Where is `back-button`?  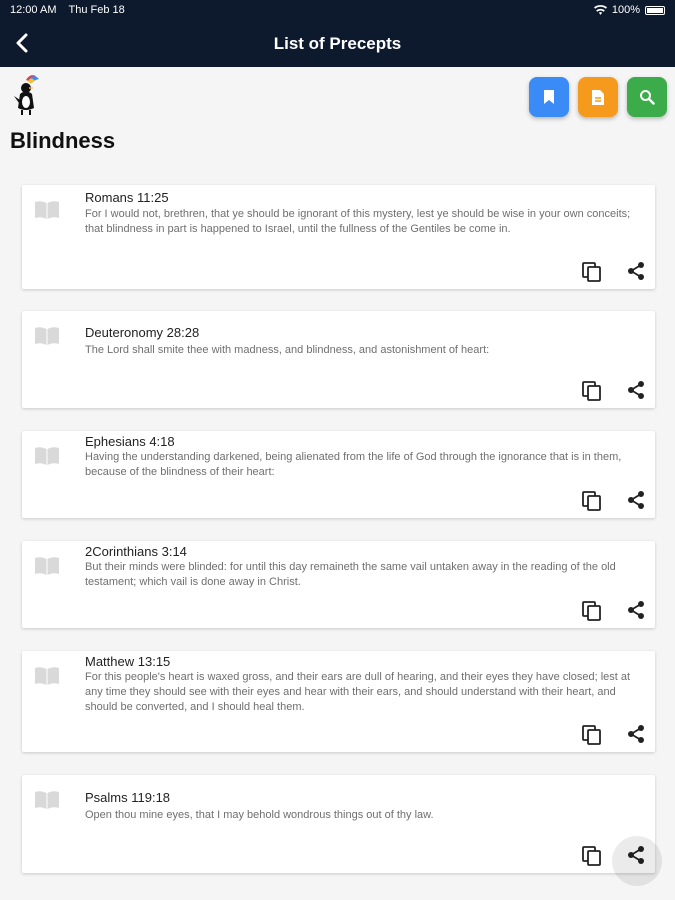 back-button is located at coordinates (22, 43).